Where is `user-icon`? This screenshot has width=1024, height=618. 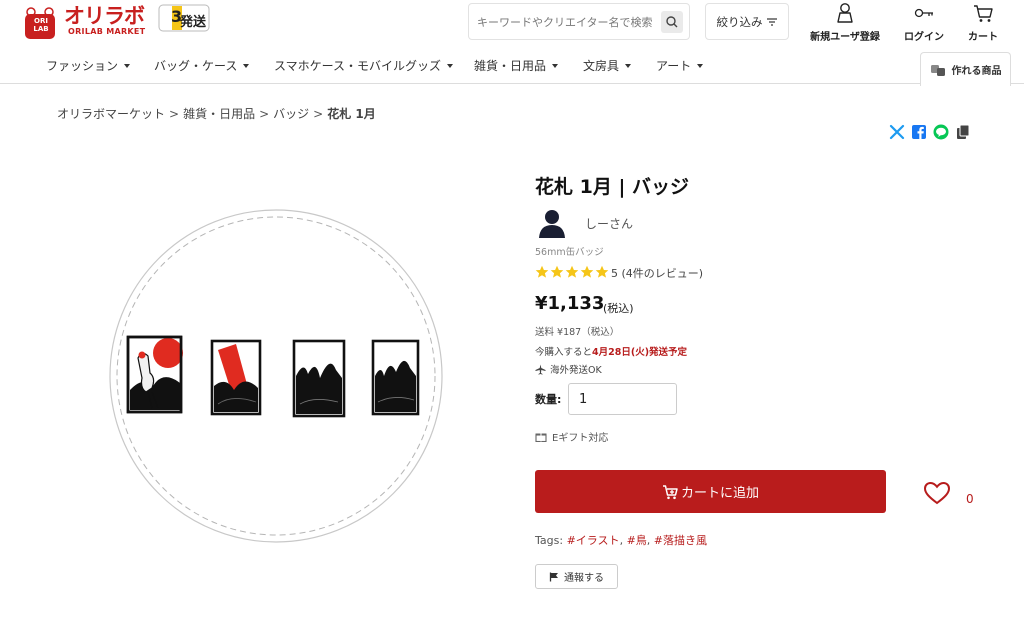 user-icon is located at coordinates (845, 13).